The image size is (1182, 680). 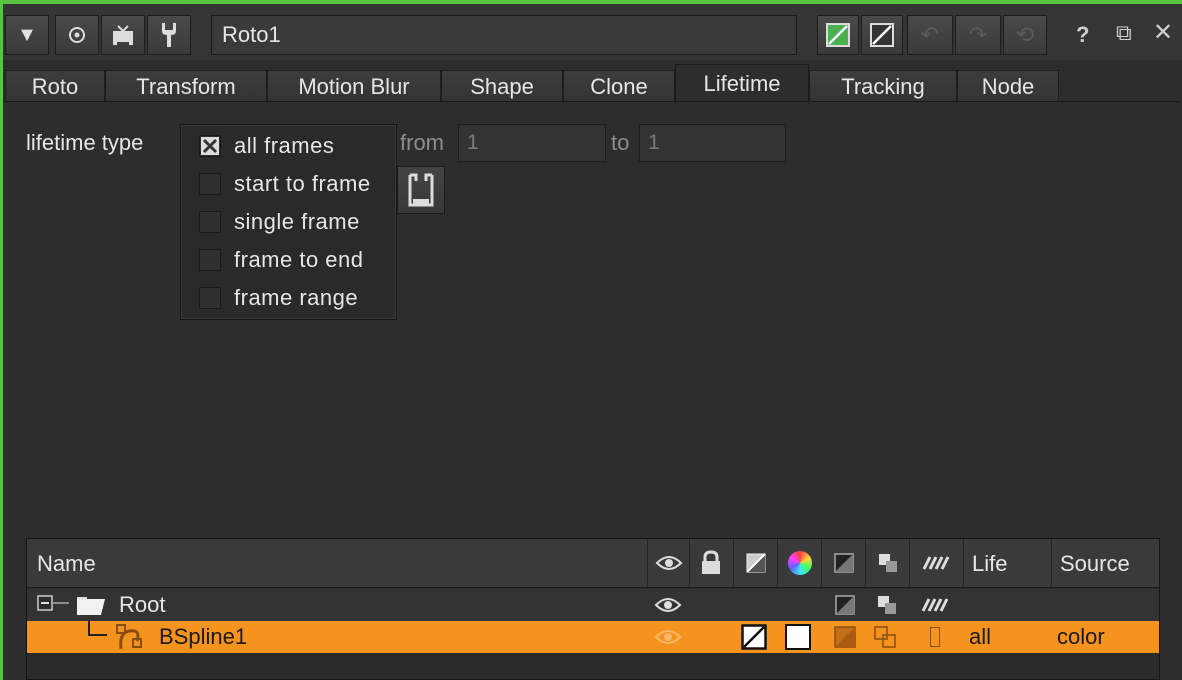 What do you see at coordinates (798, 637) in the screenshot?
I see `color-swatch` at bounding box center [798, 637].